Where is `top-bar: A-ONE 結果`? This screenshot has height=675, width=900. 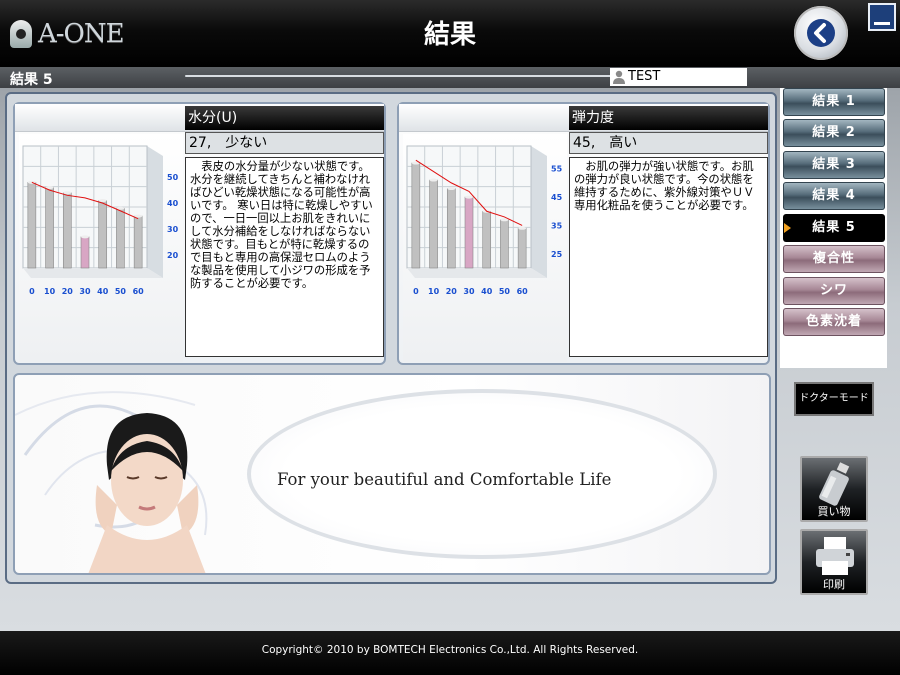 top-bar: A-ONE 結果 is located at coordinates (450, 33).